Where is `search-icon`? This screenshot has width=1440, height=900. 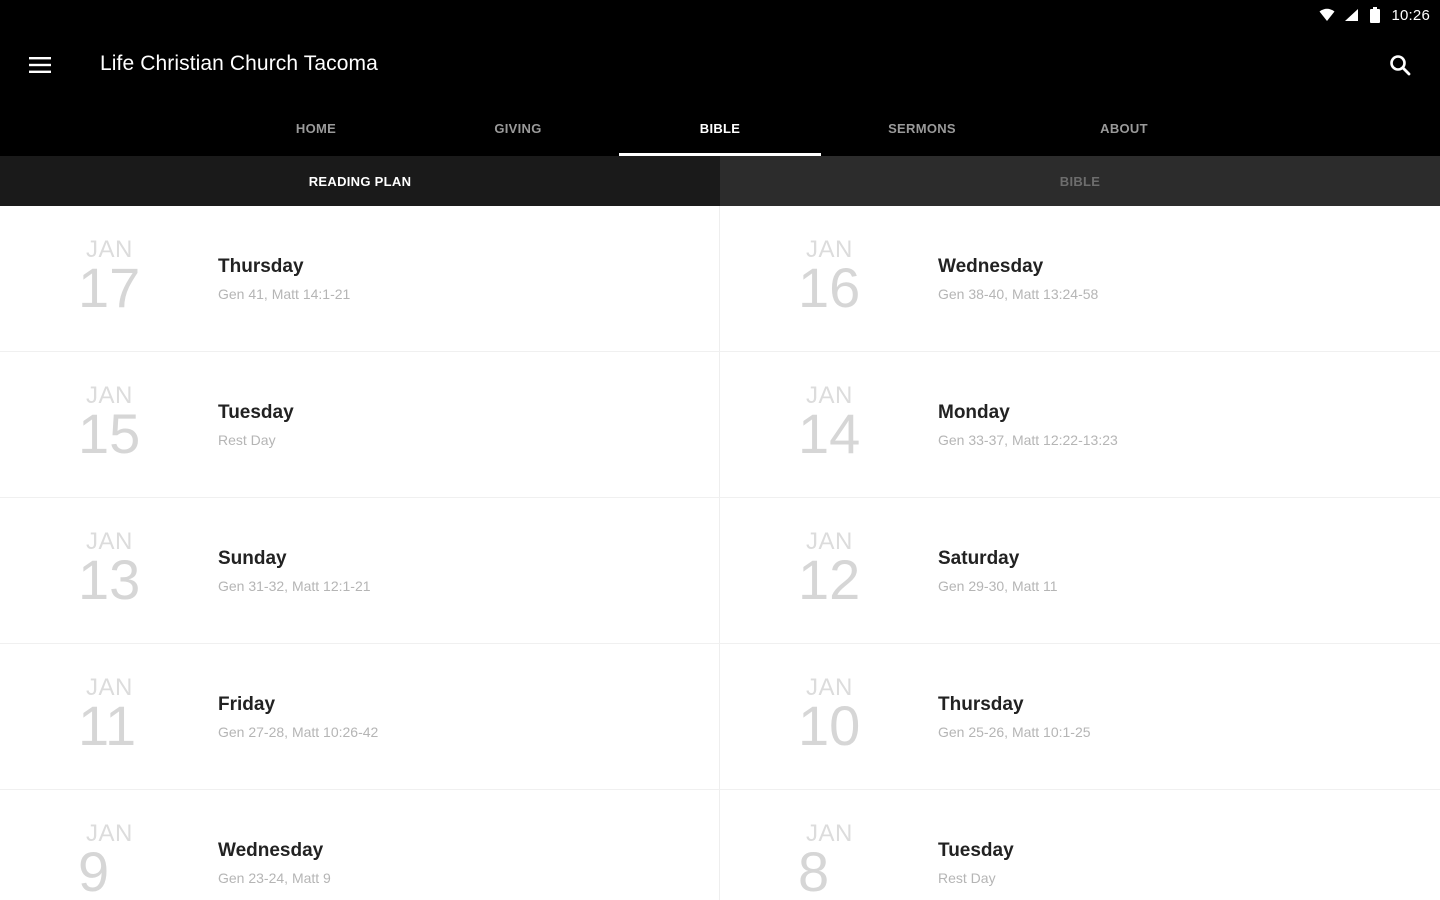
search-icon is located at coordinates (1400, 65).